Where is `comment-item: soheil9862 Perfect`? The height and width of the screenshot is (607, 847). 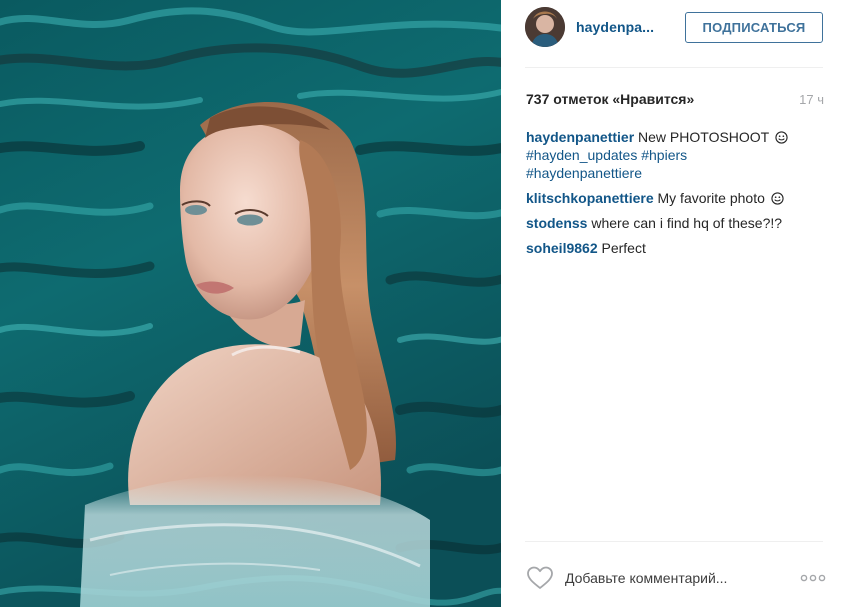
comment-item: soheil9862 Perfect is located at coordinates (675, 248).